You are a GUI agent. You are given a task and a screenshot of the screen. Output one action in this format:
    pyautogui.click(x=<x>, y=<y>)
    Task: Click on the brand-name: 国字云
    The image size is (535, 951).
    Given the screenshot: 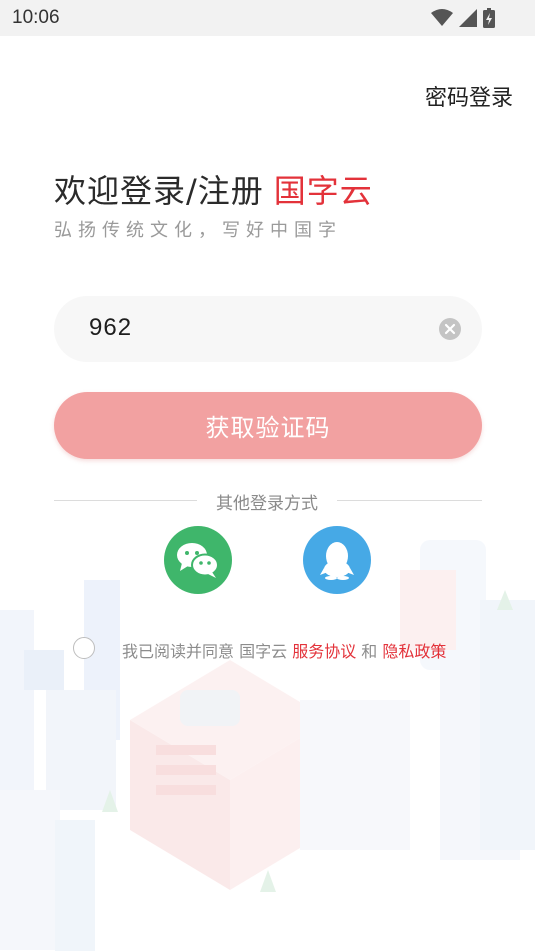 What is the action you would take?
    pyautogui.click(x=323, y=191)
    